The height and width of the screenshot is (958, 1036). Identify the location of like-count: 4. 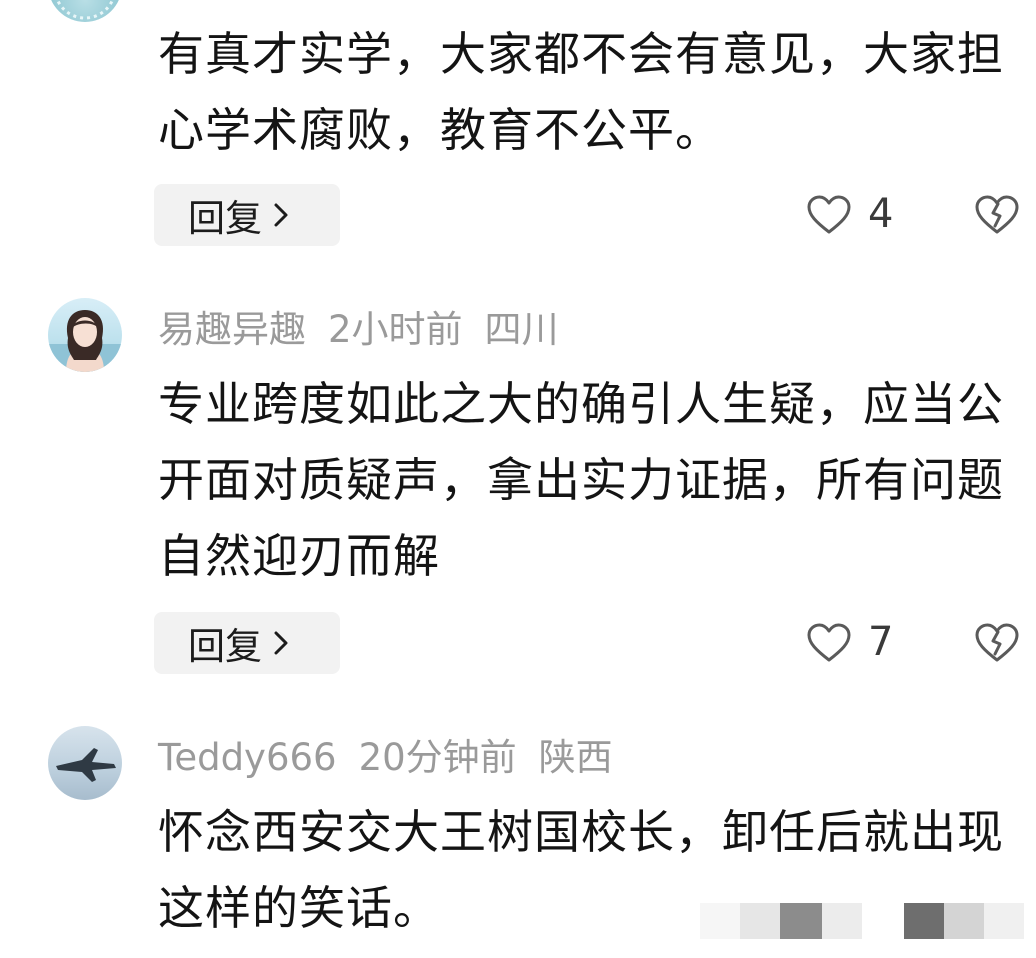
(881, 214).